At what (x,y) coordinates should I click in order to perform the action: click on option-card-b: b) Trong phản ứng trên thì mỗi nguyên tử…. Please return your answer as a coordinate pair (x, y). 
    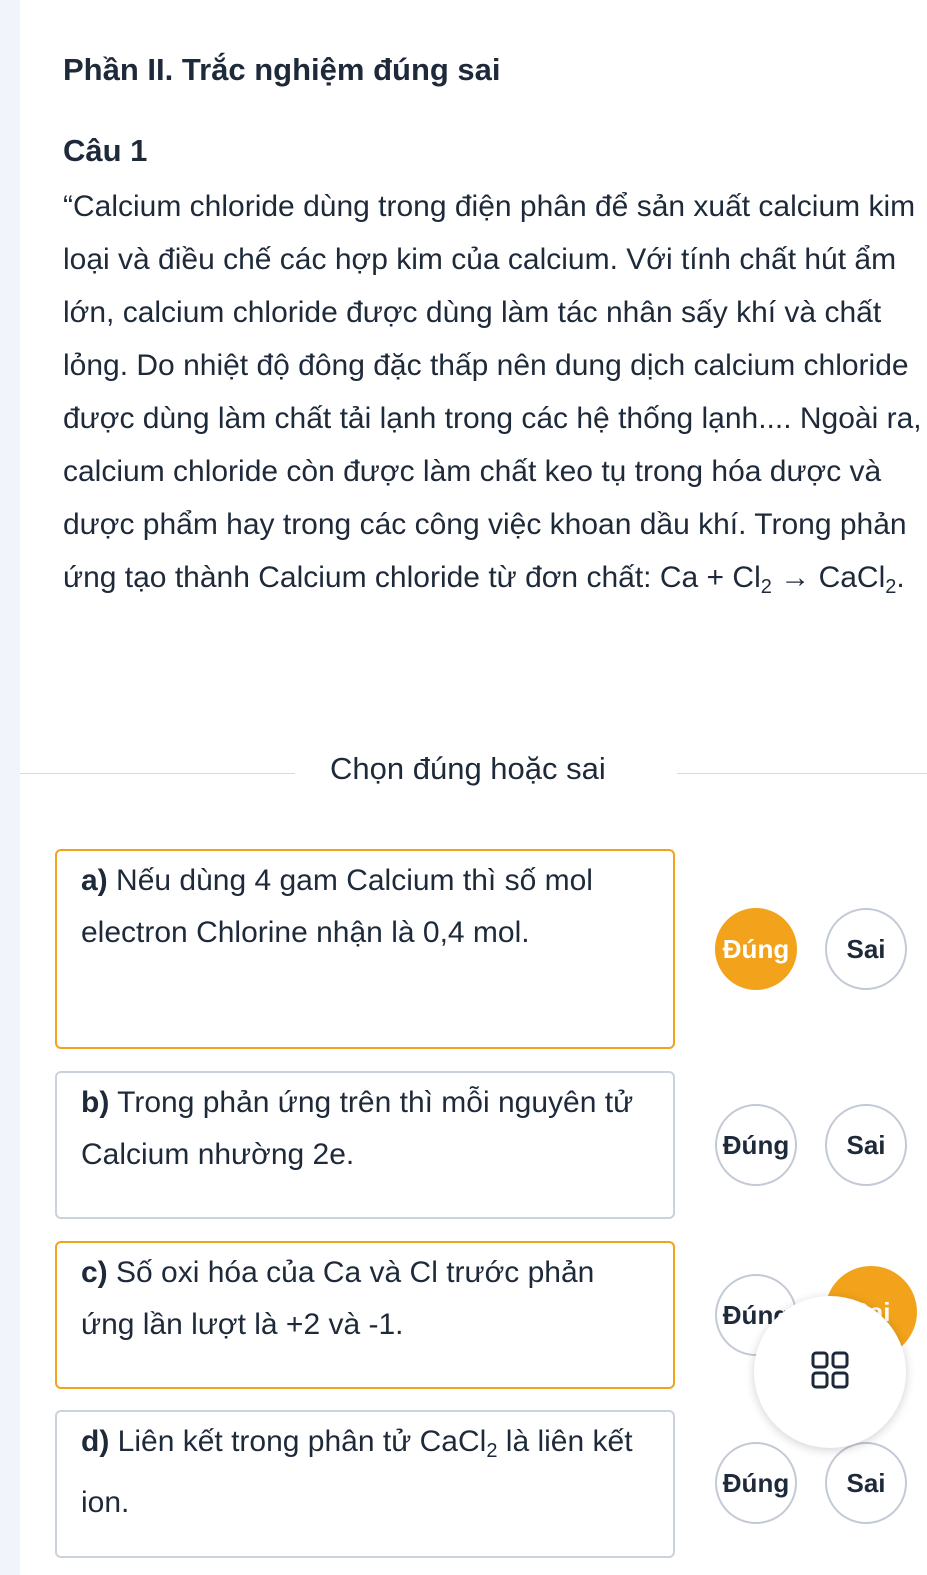
    Looking at the image, I should click on (365, 1145).